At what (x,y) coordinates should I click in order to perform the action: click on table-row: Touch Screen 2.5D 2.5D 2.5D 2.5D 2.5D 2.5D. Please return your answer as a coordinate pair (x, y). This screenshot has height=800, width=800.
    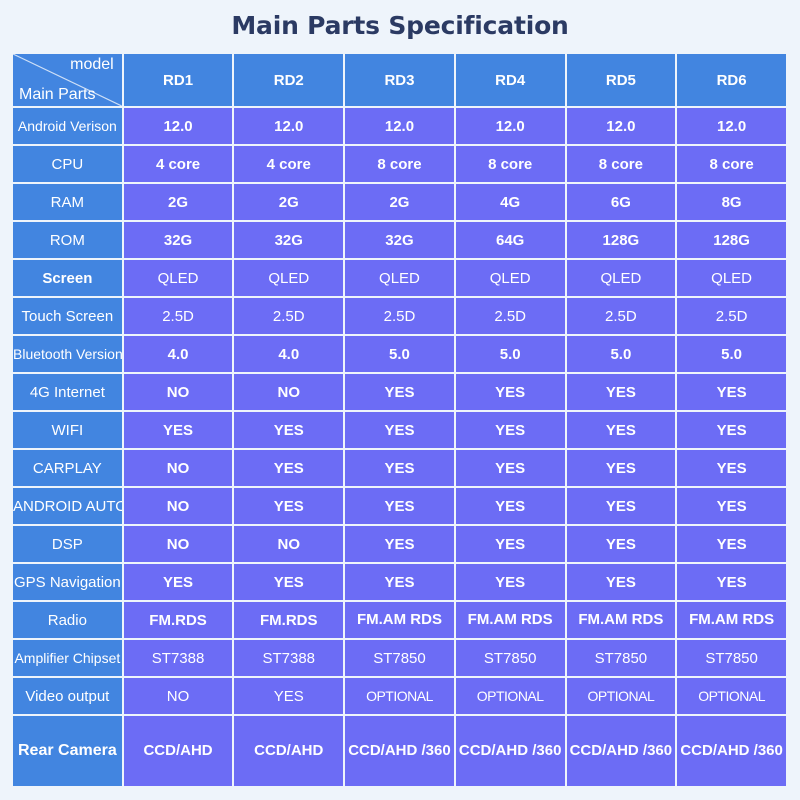
    Looking at the image, I should click on (399, 316).